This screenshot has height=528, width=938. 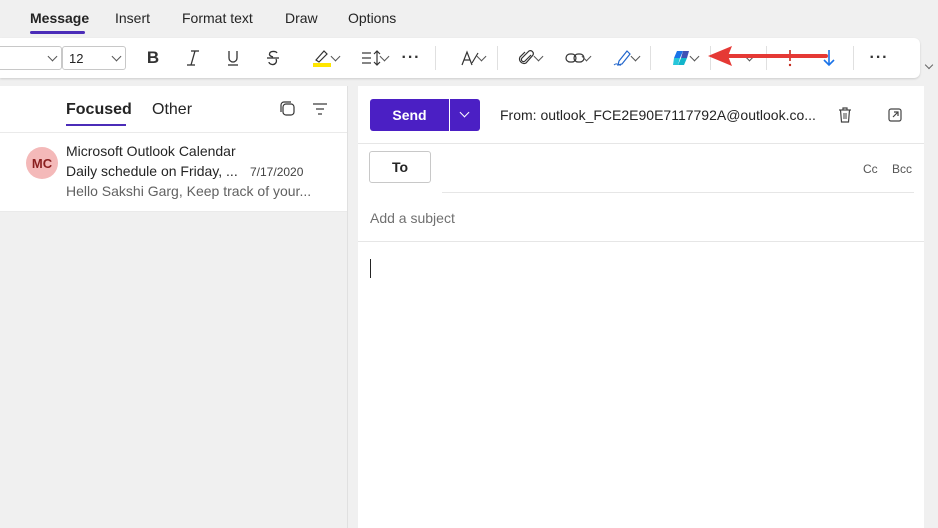 I want to click on filter-button, so click(x=320, y=109).